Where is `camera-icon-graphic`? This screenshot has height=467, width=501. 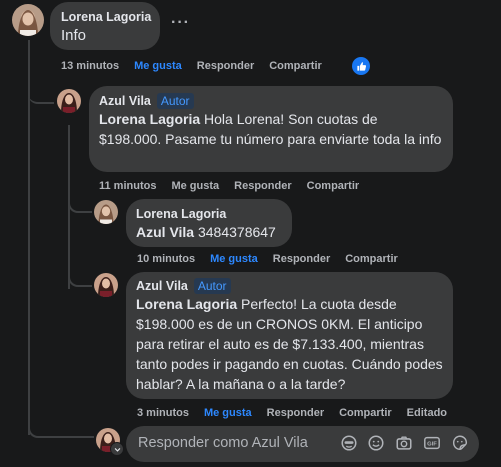 camera-icon-graphic is located at coordinates (404, 443).